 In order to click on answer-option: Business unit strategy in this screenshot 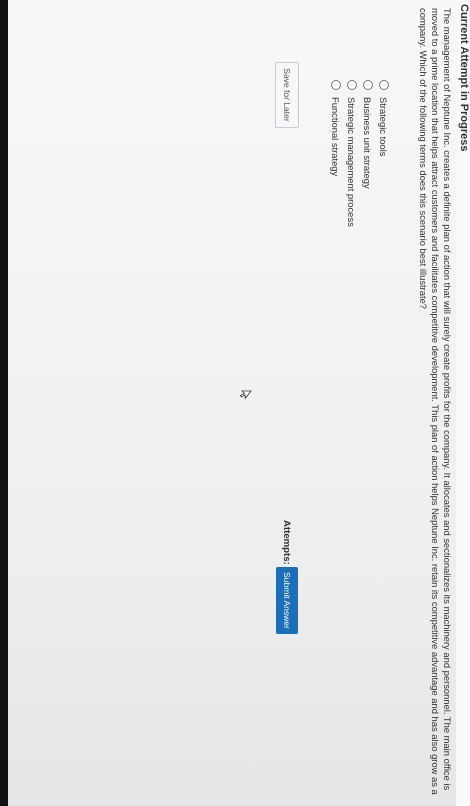, I will do `click(368, 153)`.